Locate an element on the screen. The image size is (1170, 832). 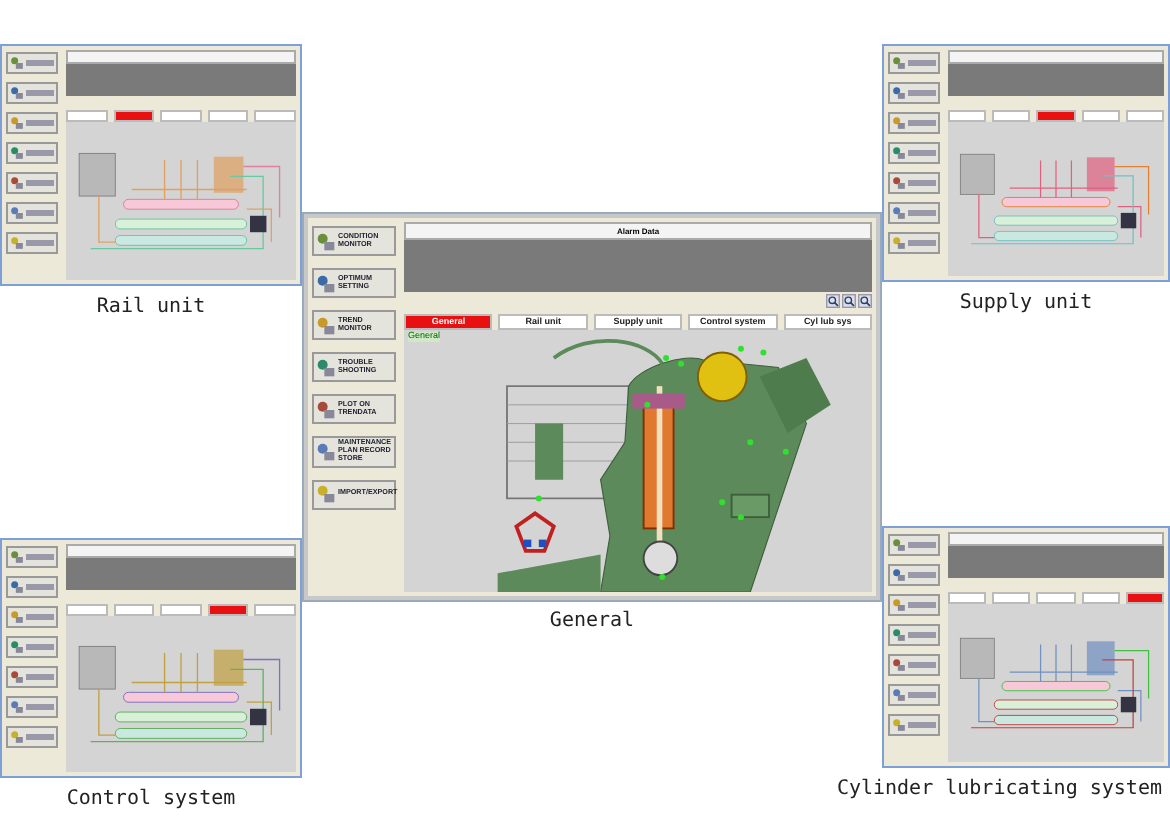
screenshot-caption: Supply unit is located at coordinates (1026, 304).